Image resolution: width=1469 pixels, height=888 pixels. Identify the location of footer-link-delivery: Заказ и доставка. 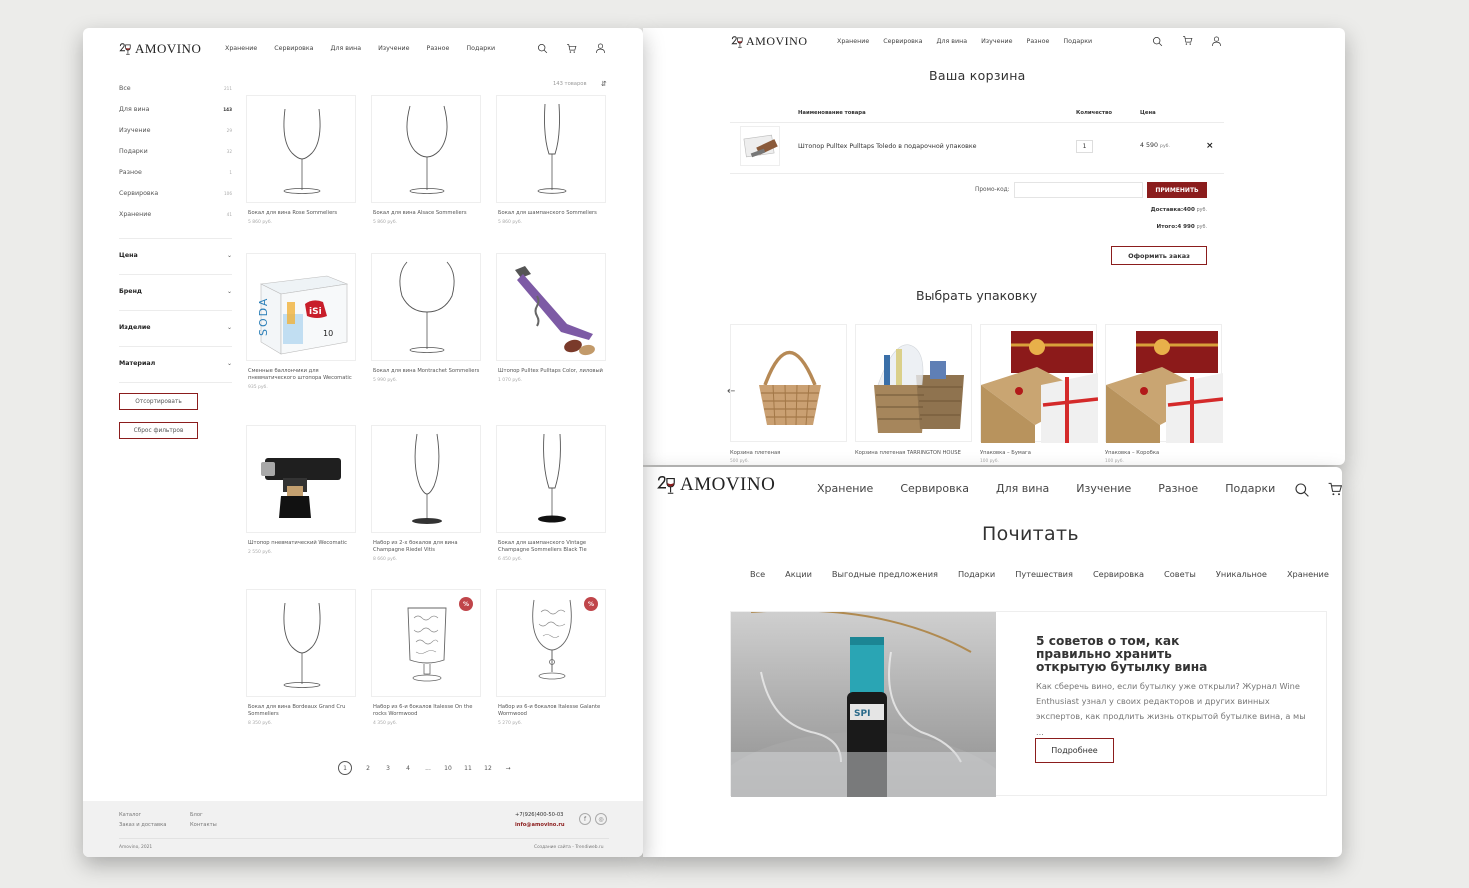
(142, 825).